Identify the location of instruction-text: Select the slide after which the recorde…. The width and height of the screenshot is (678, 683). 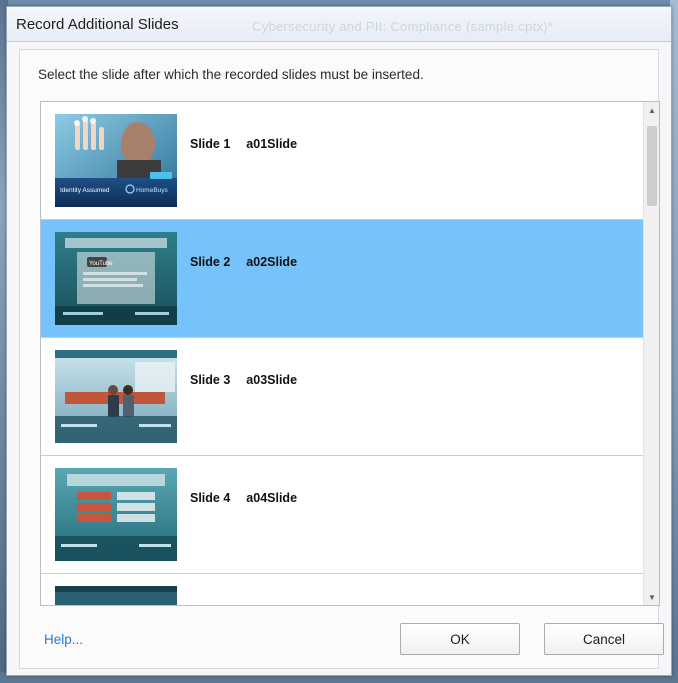
(231, 74).